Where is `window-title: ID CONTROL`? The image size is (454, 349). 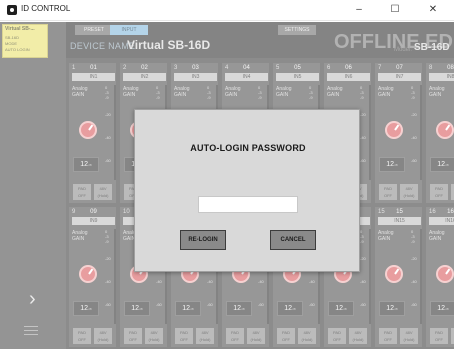 window-title: ID CONTROL is located at coordinates (46, 8).